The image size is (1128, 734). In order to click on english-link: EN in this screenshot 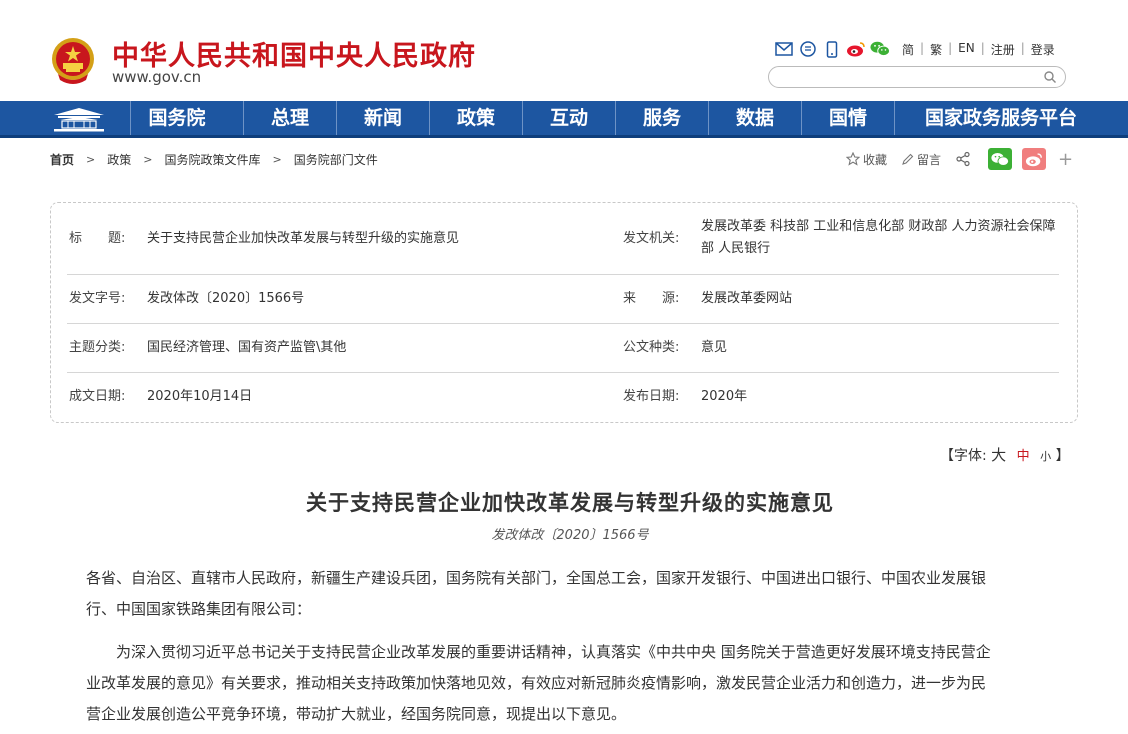, I will do `click(966, 49)`.